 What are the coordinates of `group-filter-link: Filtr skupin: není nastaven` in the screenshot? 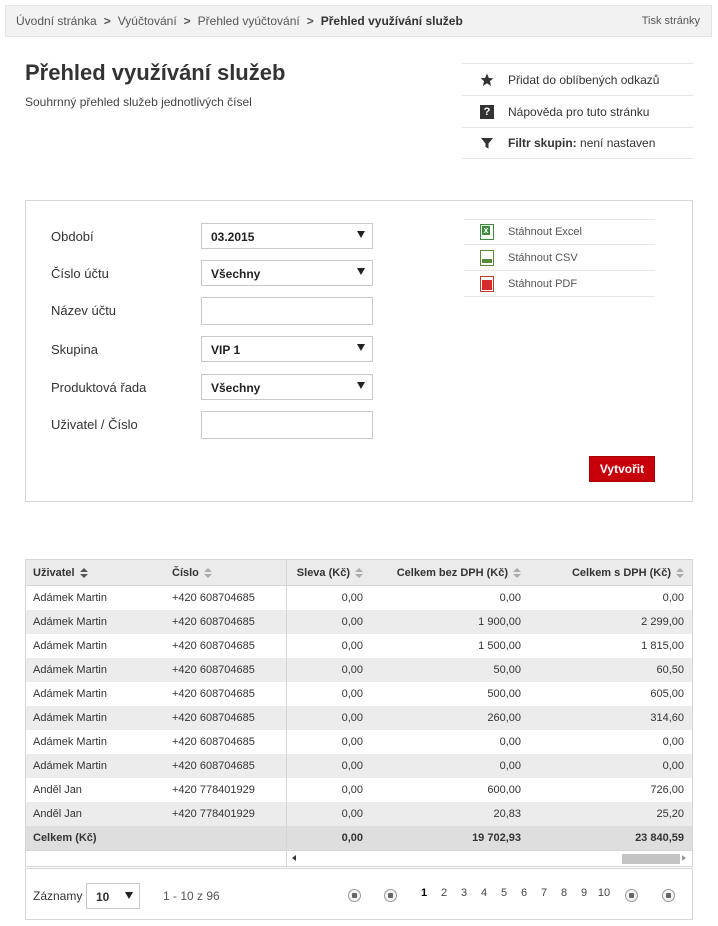 It's located at (577, 143).